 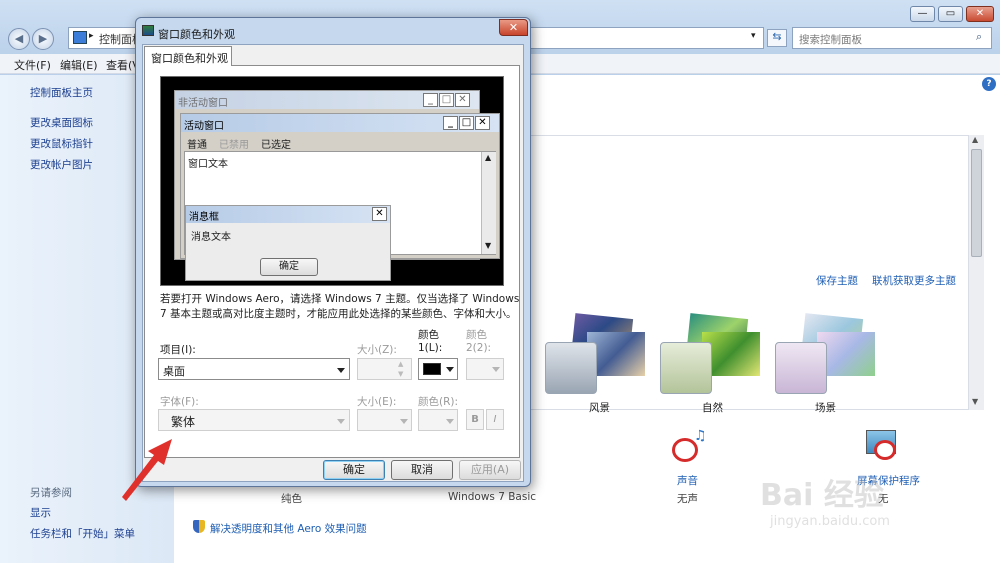 I want to click on minimize-button: —, so click(x=922, y=14).